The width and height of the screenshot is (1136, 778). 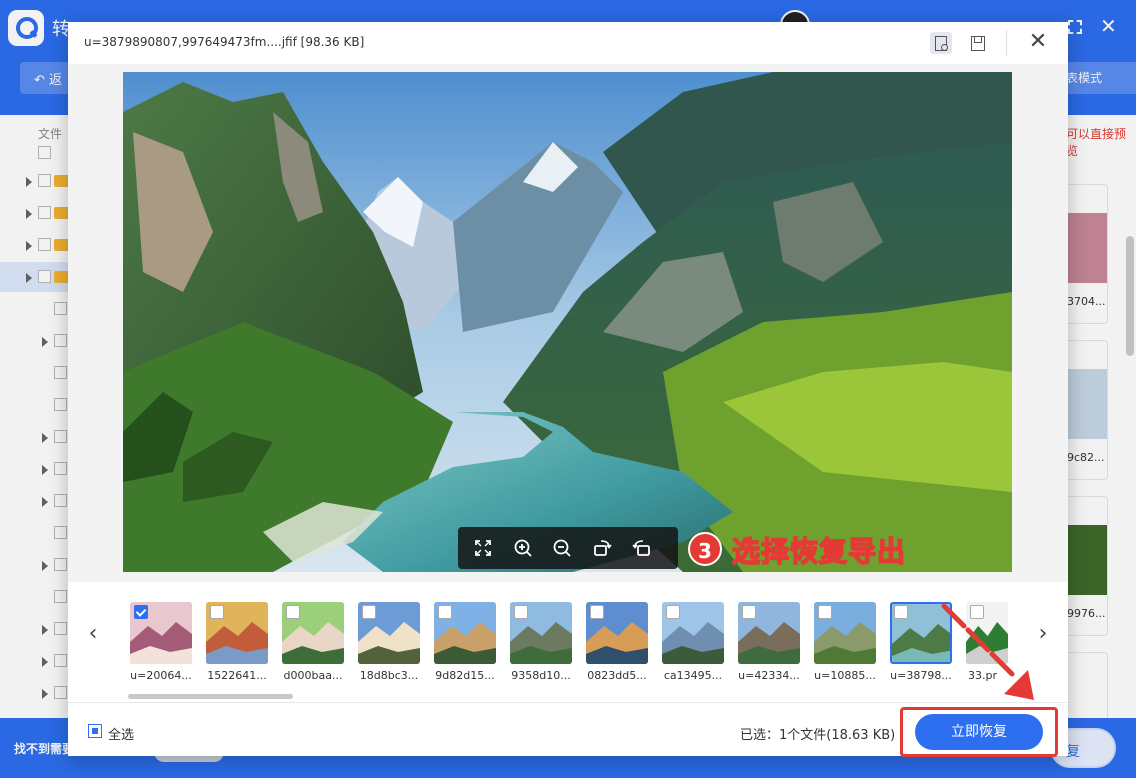 I want to click on zoom-out-icon, so click(x=562, y=548).